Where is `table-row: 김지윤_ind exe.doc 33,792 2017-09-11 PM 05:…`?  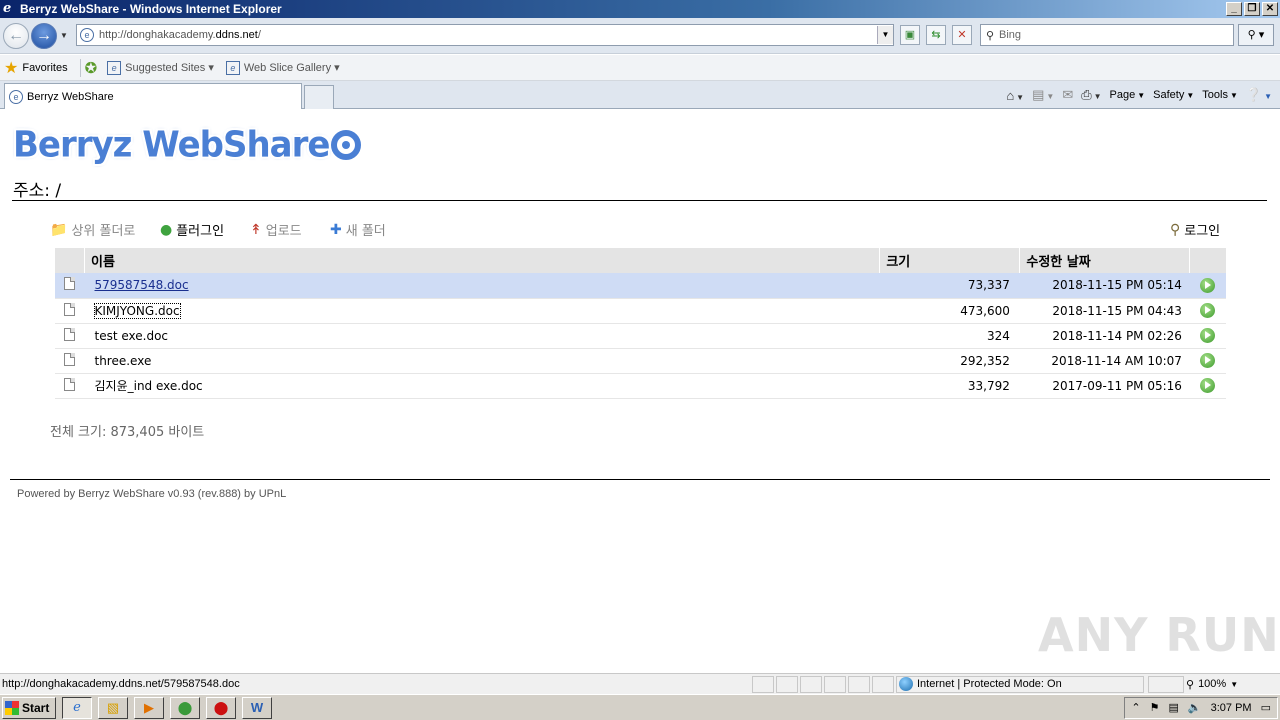 table-row: 김지윤_ind exe.doc 33,792 2017-09-11 PM 05:… is located at coordinates (640, 386).